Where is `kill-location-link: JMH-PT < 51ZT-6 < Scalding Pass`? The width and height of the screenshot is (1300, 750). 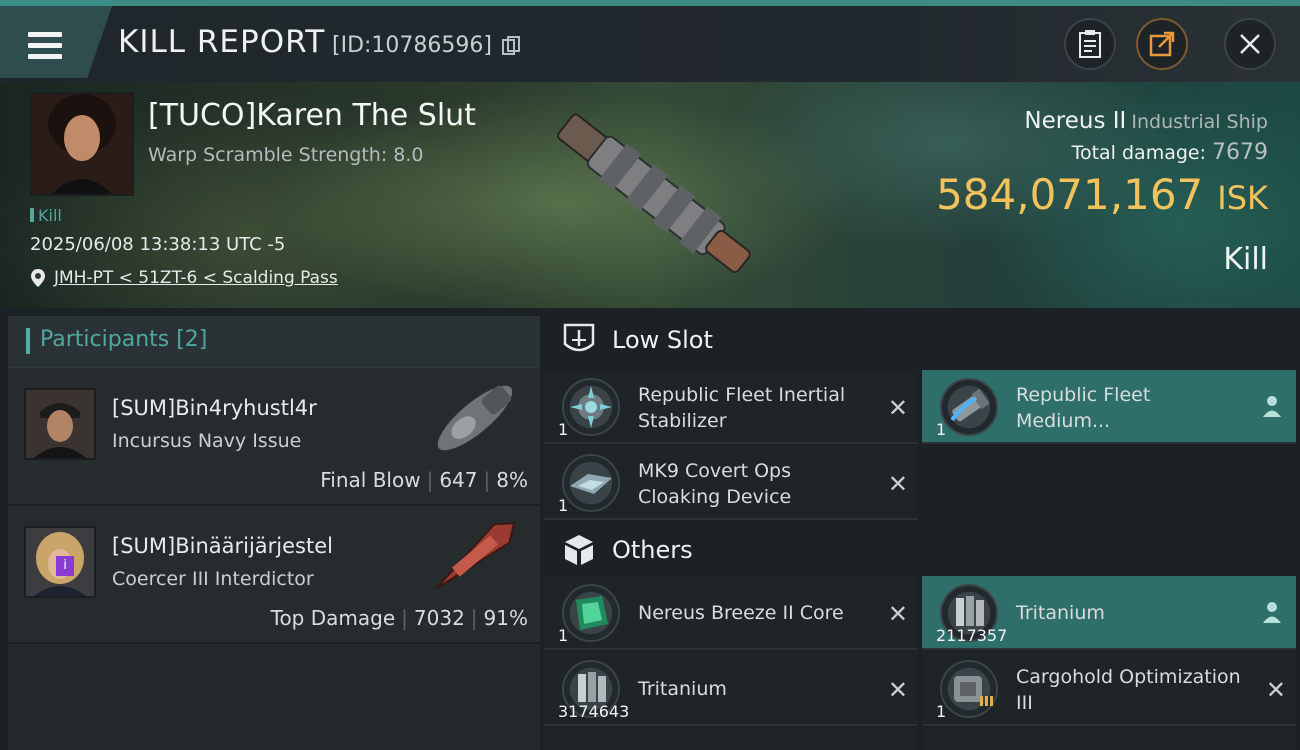 kill-location-link: JMH-PT < 51ZT-6 < Scalding Pass is located at coordinates (196, 278).